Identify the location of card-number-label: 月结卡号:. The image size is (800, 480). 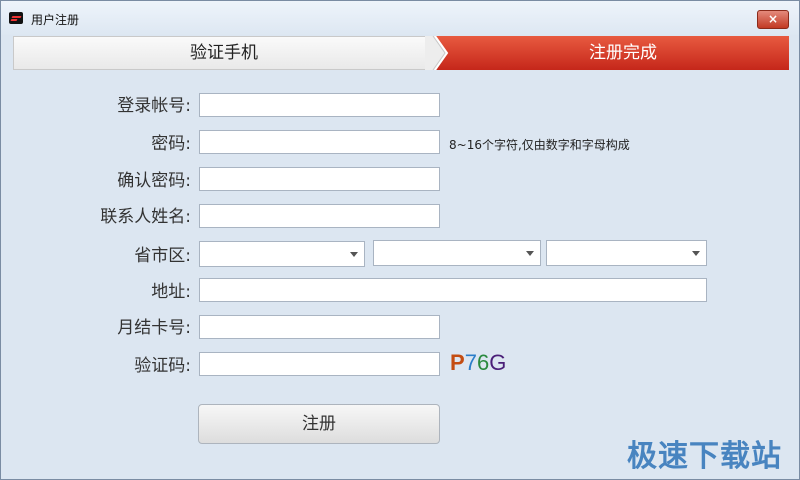
(154, 328).